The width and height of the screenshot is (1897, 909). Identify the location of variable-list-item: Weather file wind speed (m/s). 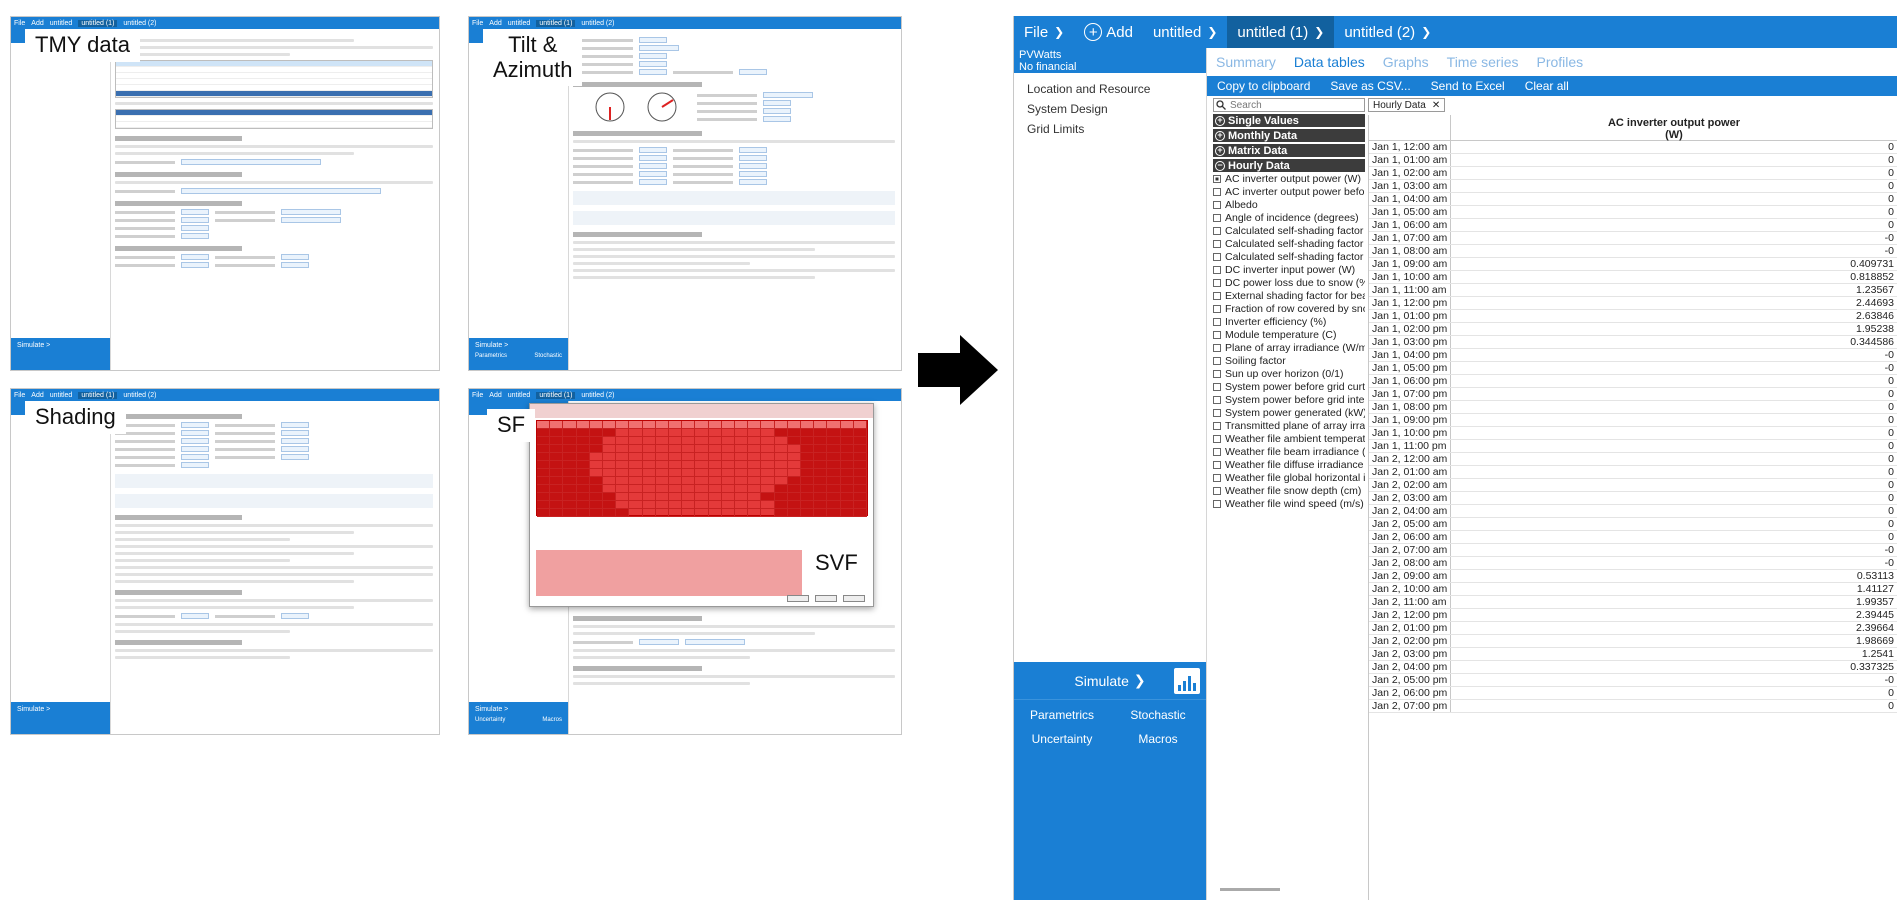
(1289, 503).